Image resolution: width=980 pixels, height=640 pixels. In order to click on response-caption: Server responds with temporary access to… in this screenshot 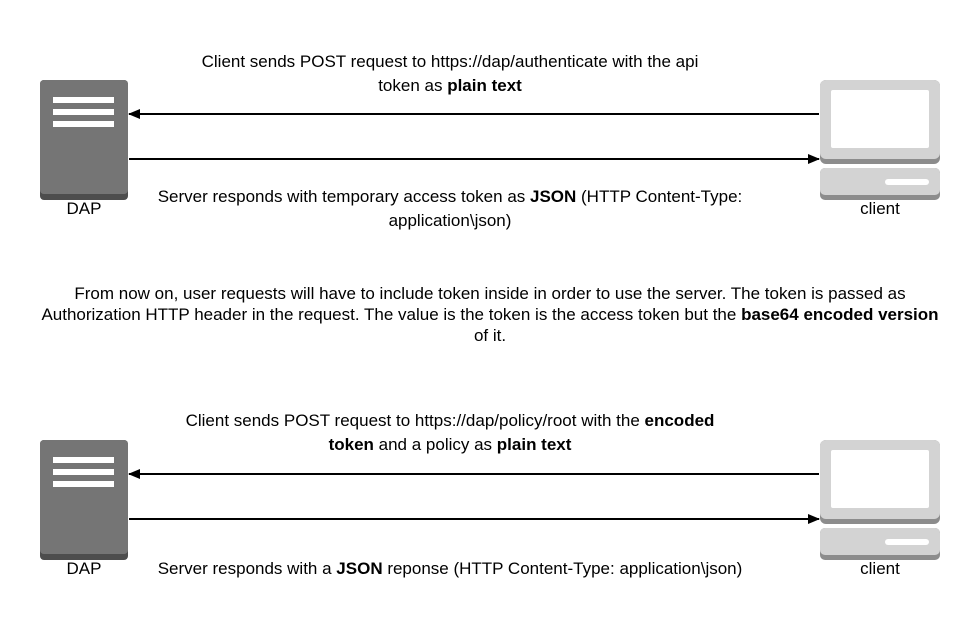, I will do `click(450, 209)`.